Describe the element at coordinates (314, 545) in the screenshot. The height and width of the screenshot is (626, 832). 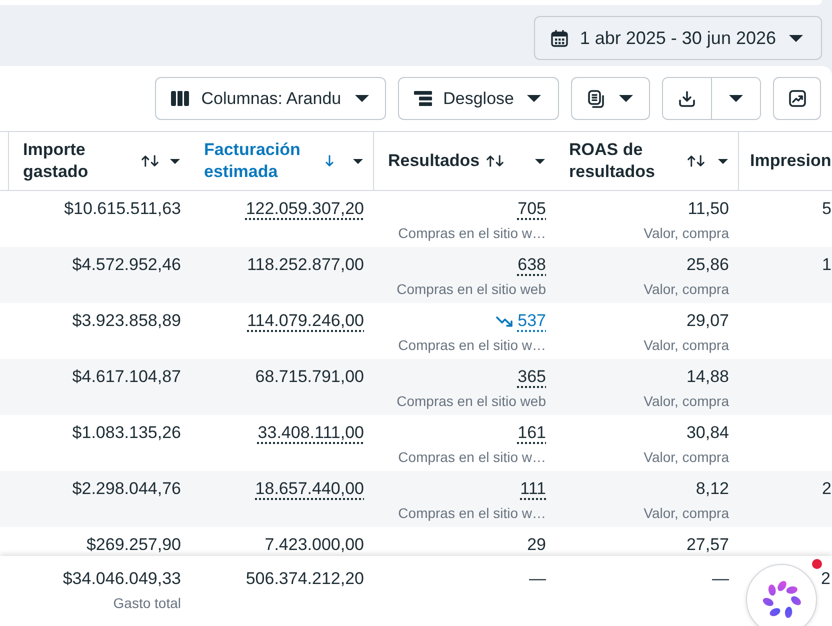
I see `cell-value: 7.423.000,00` at that location.